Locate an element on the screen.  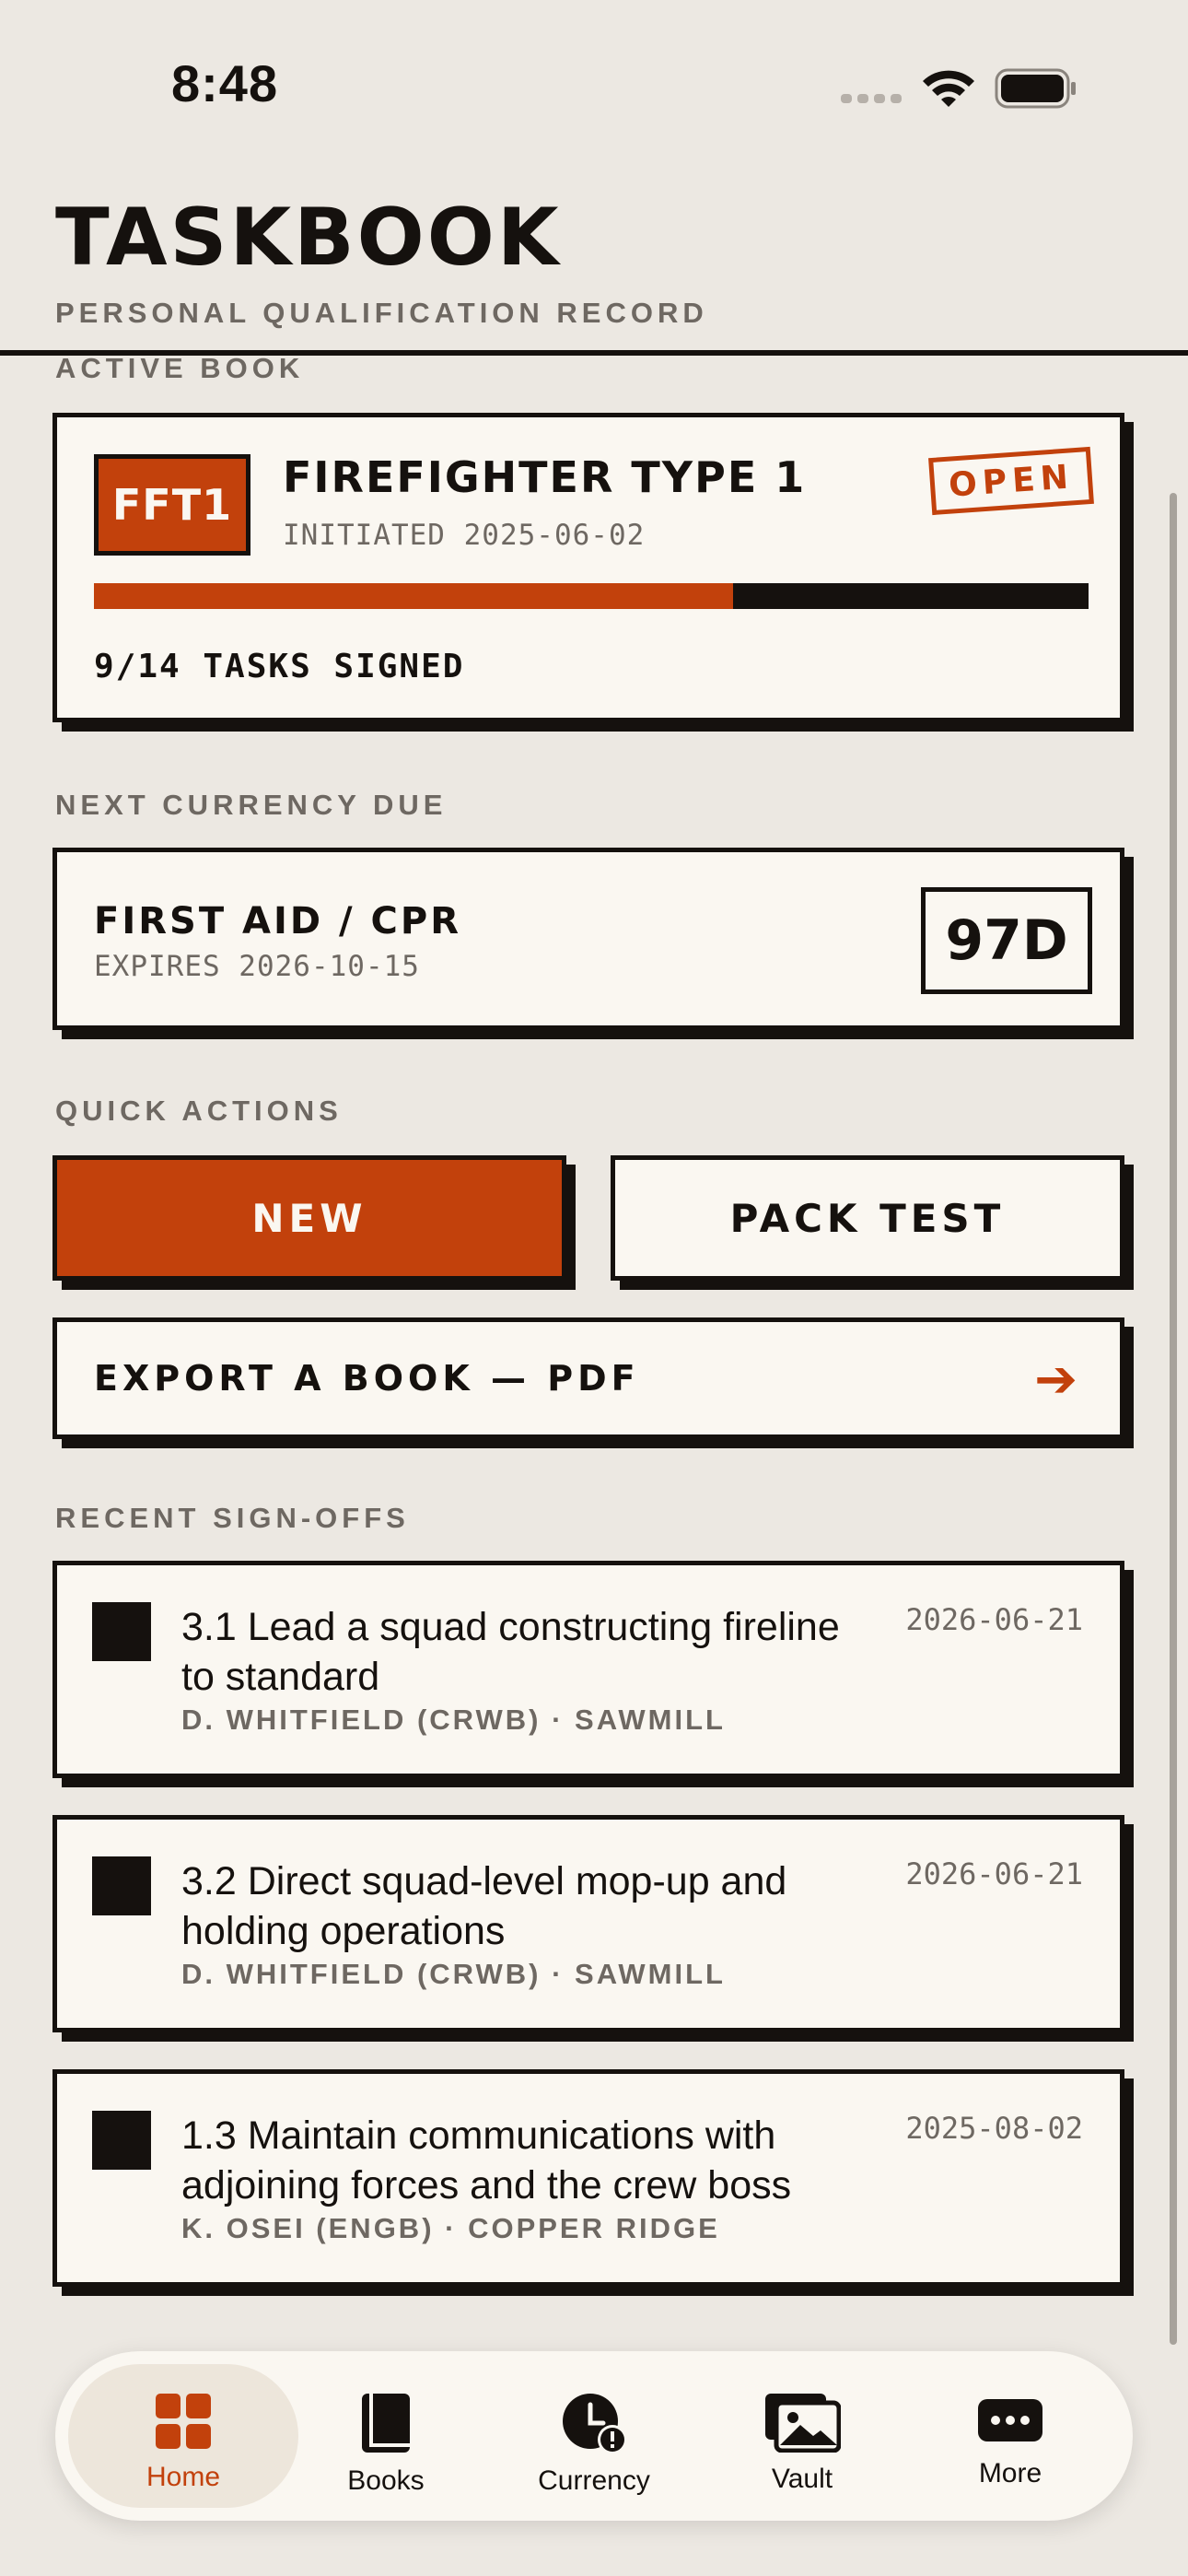
tasks-signed-count: 9/14 TASKS SIGNED is located at coordinates (279, 667).